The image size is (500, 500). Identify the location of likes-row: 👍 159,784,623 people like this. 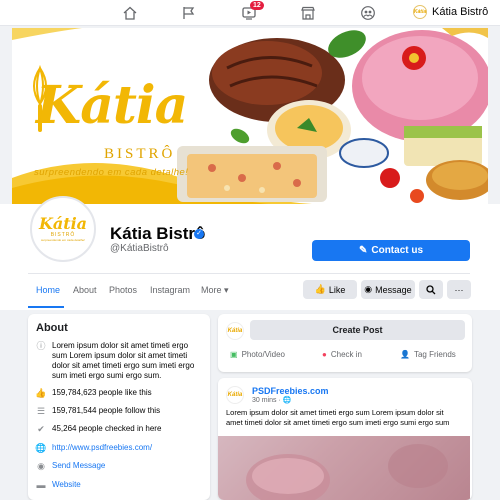
(93, 393).